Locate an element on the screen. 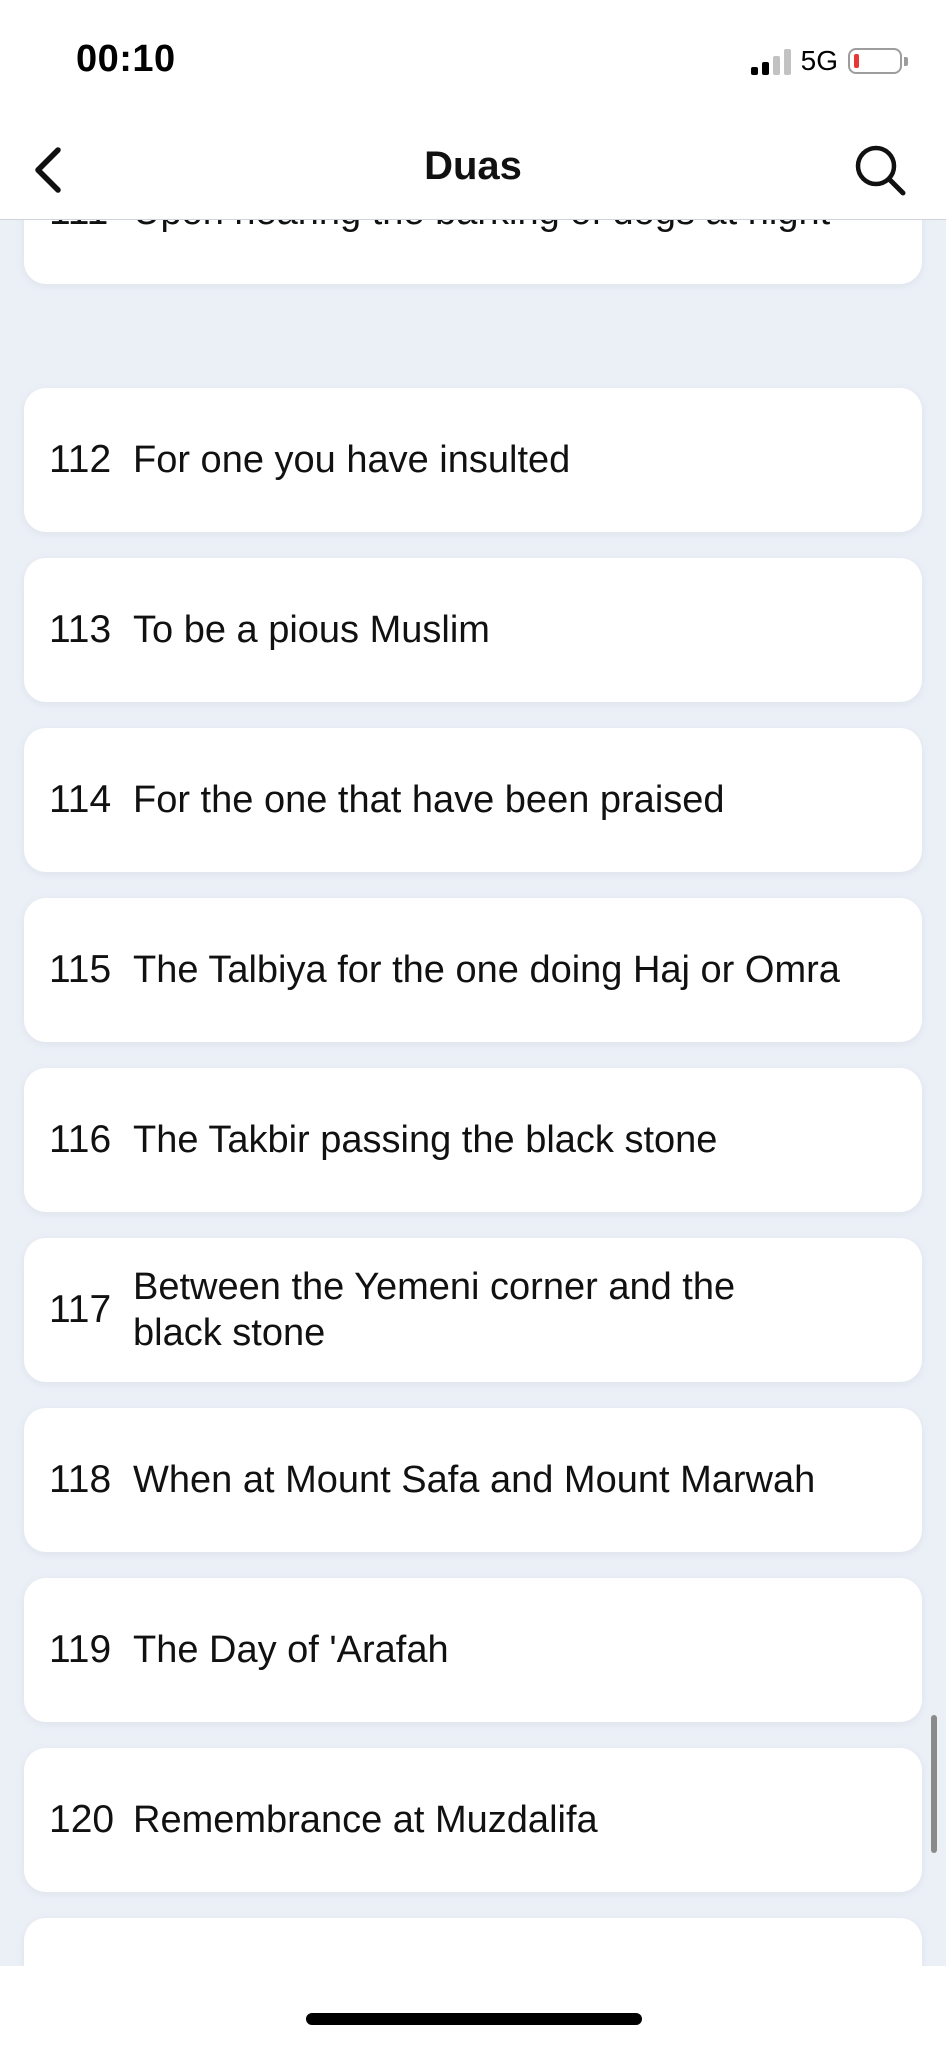 This screenshot has height=2048, width=946. navigation-bar: Duas is located at coordinates (473, 169).